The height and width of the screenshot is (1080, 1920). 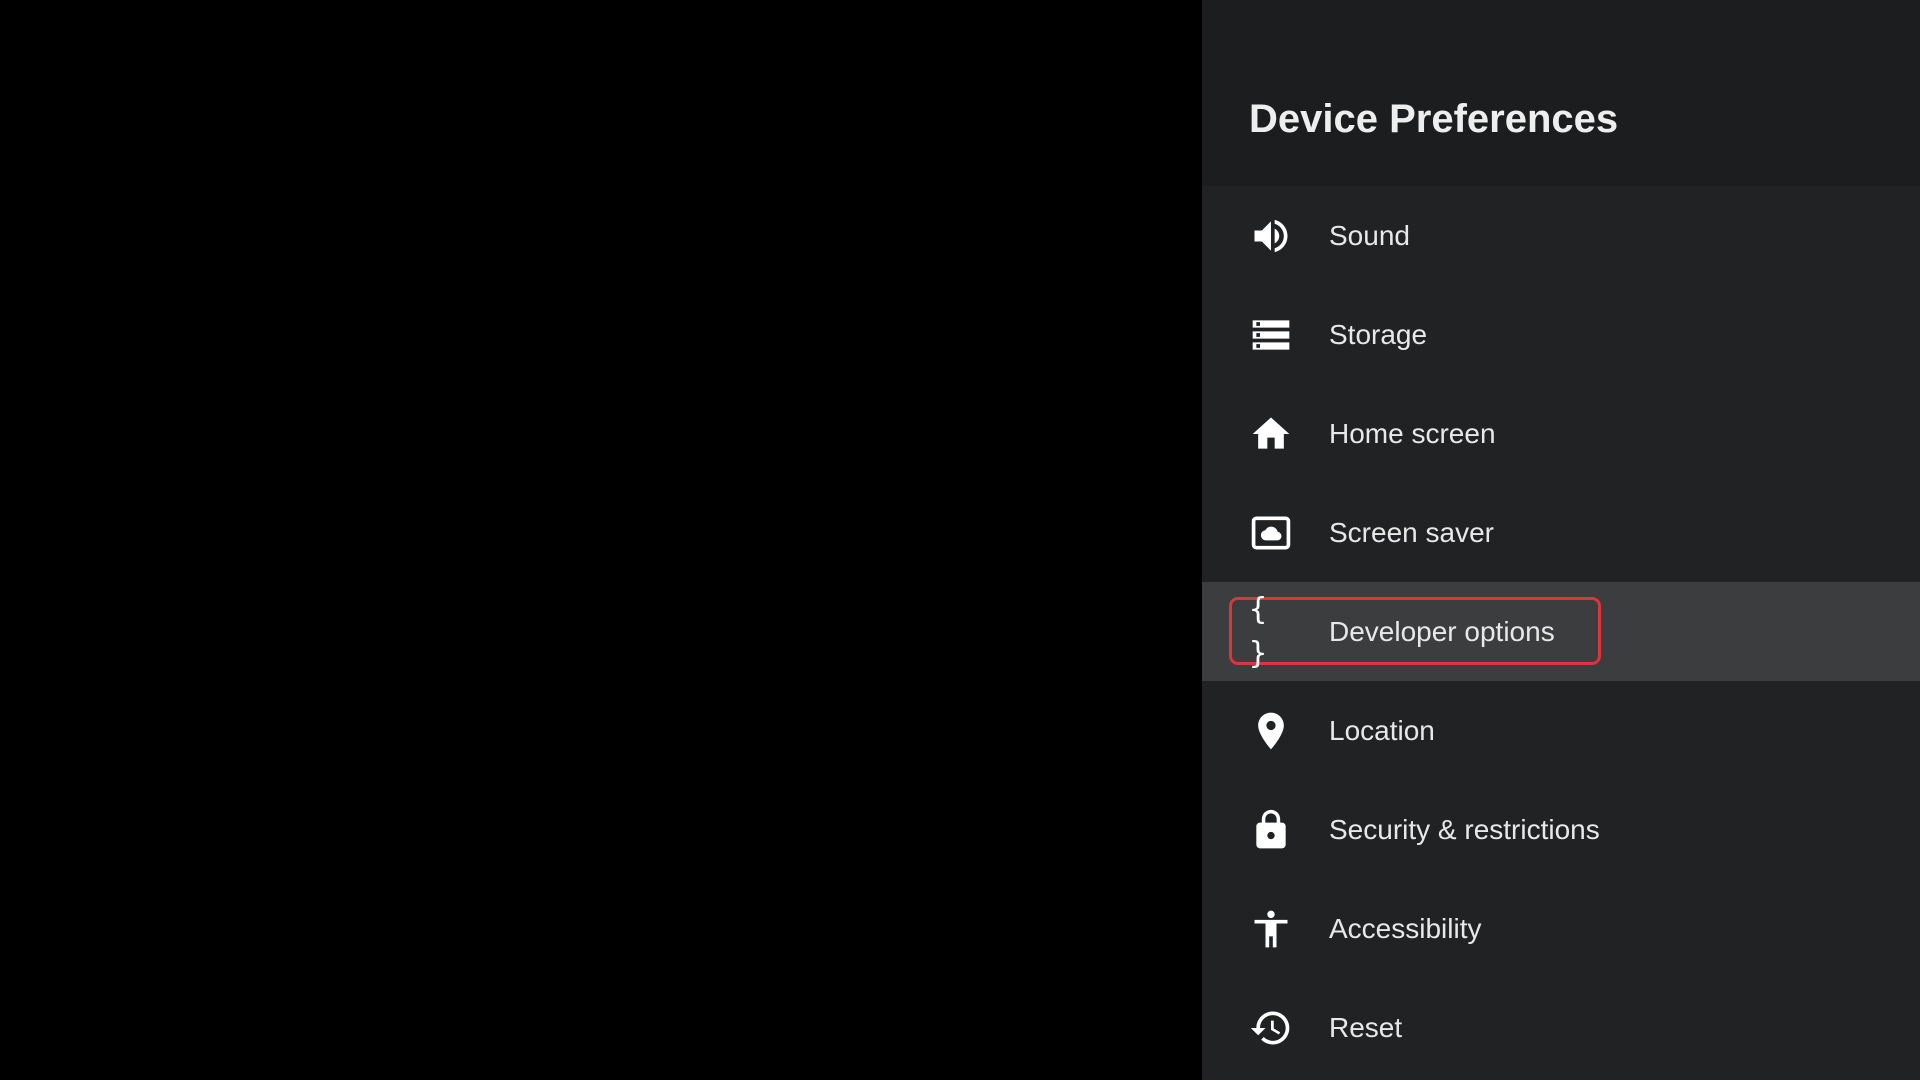 I want to click on storage-icon, so click(x=1271, y=335).